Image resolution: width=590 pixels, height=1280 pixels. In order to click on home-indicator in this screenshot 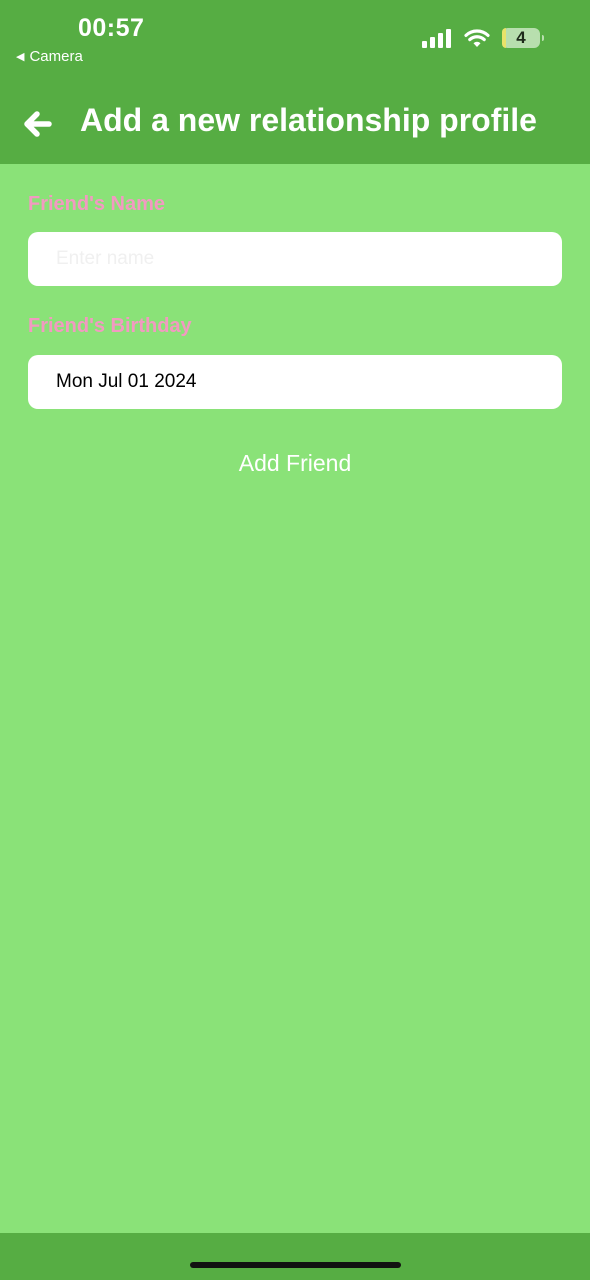, I will do `click(295, 1265)`.